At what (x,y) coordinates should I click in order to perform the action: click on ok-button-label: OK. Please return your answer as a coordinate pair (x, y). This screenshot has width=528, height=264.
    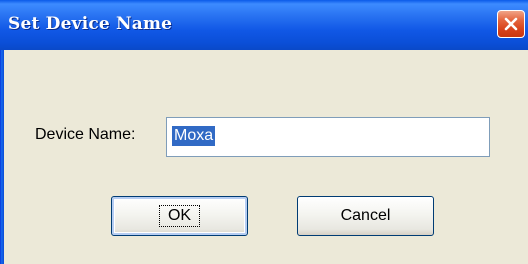
    Looking at the image, I should click on (179, 216).